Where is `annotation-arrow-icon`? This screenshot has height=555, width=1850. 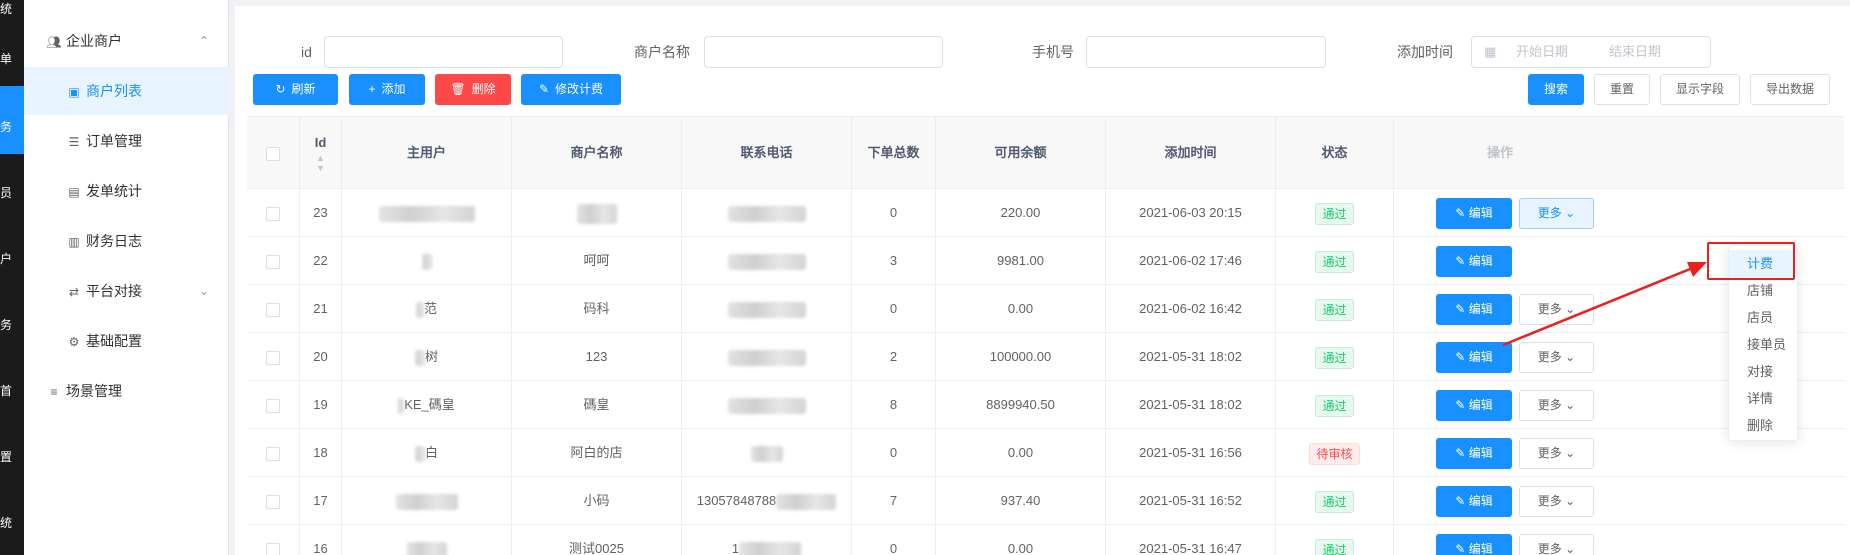 annotation-arrow-icon is located at coordinates (1604, 304).